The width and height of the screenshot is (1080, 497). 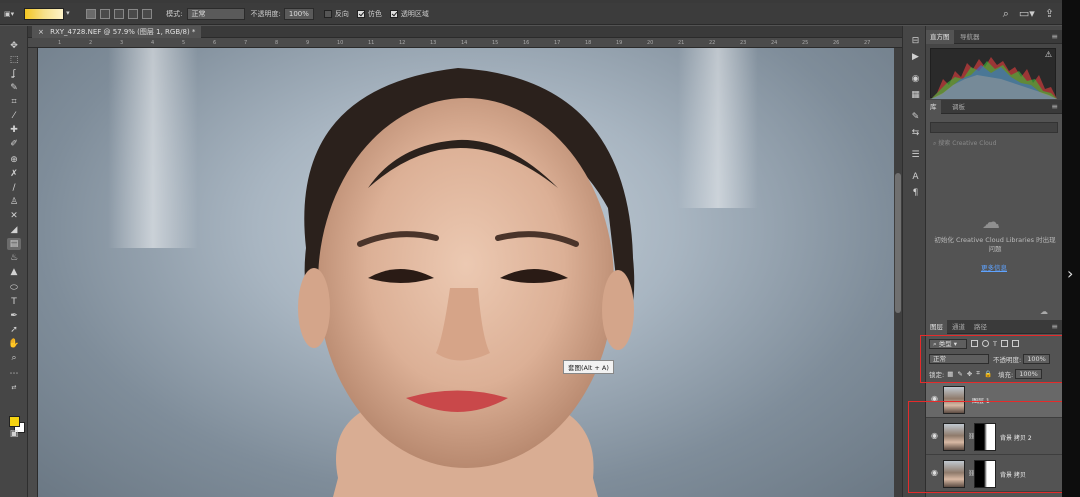 What do you see at coordinates (1070, 273) in the screenshot?
I see `chevron-right-icon: ›` at bounding box center [1070, 273].